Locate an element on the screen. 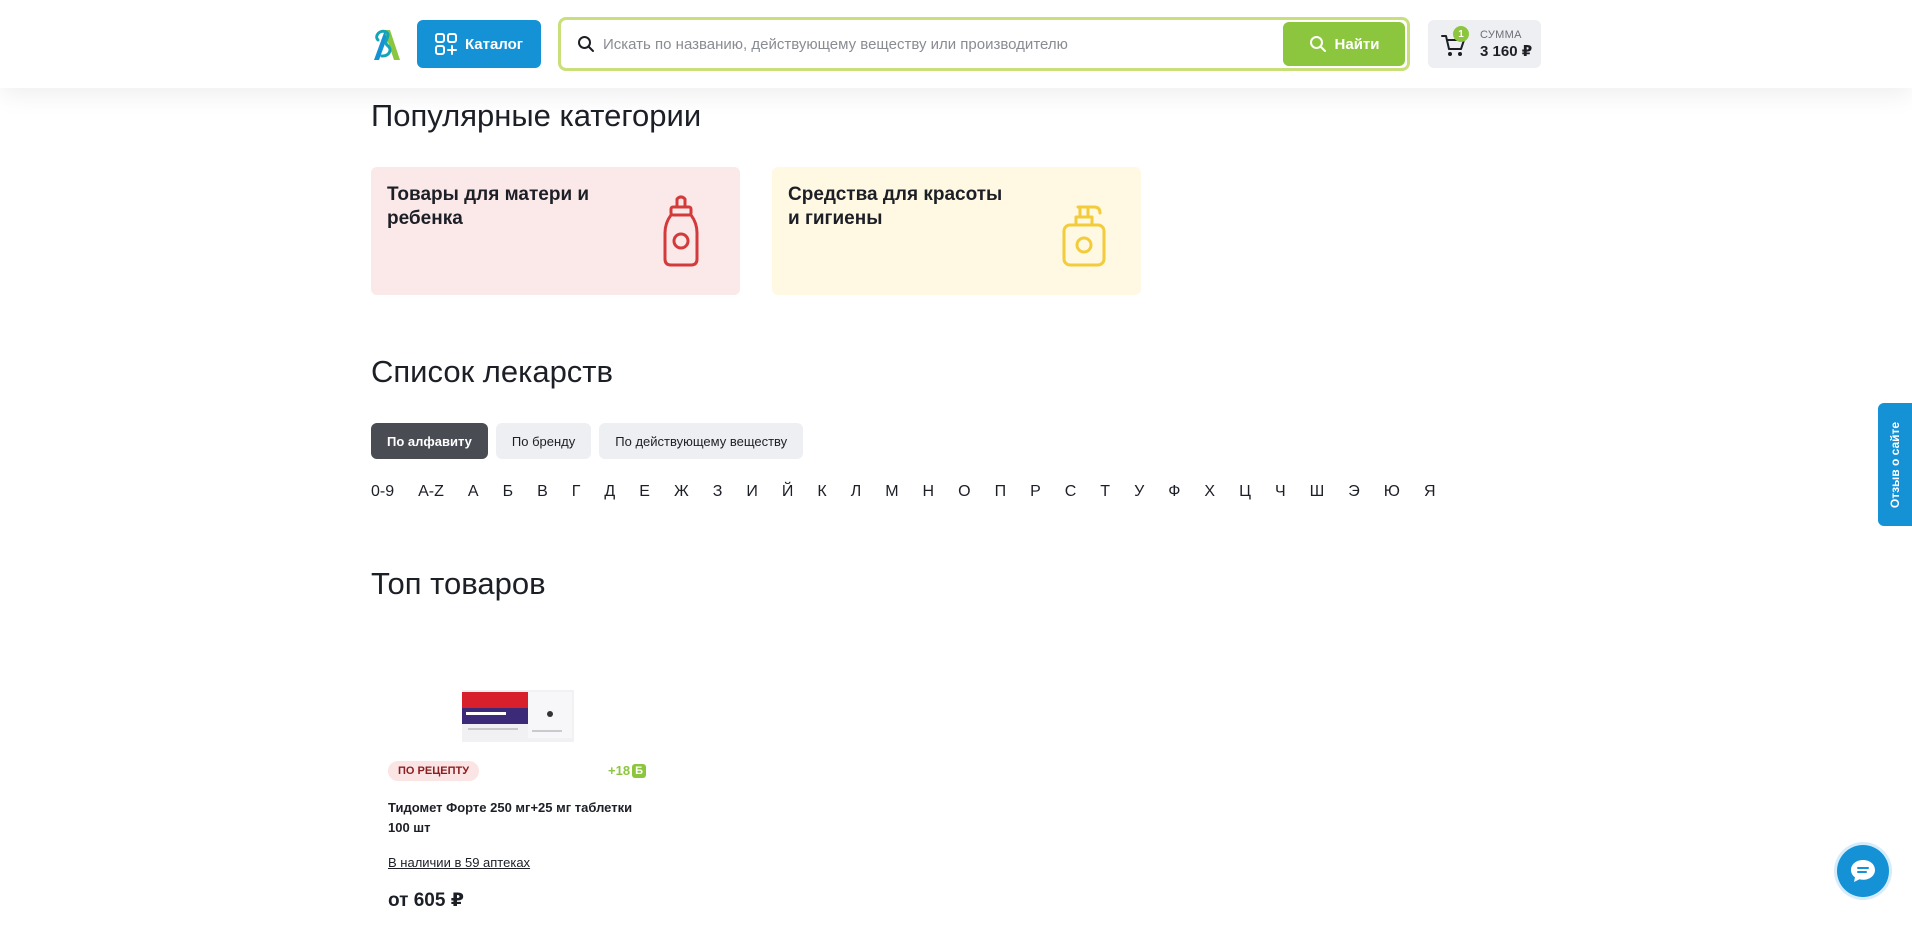  find-button: Найти is located at coordinates (1344, 44).